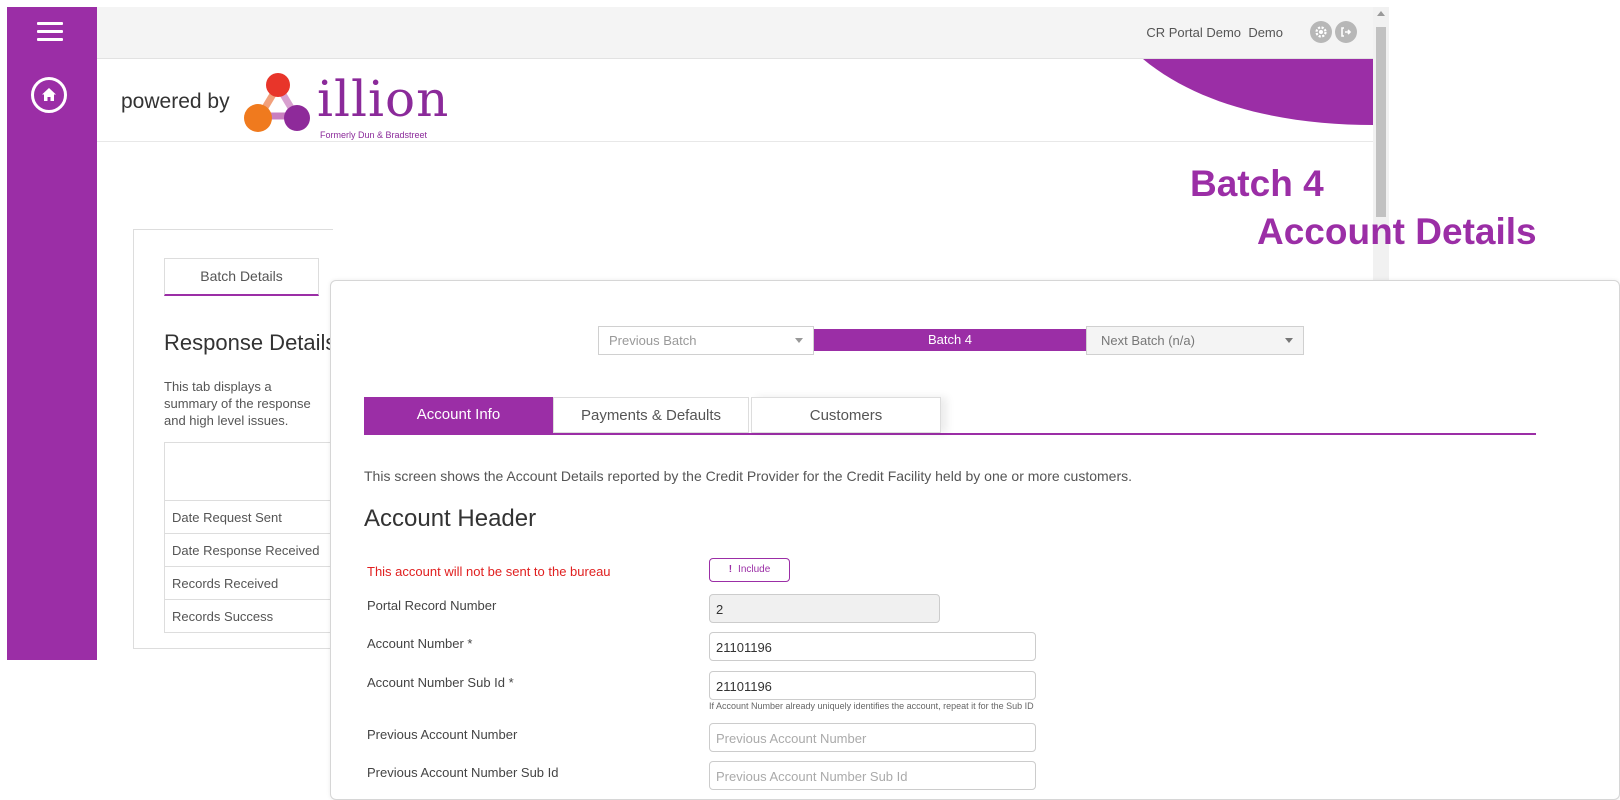 This screenshot has height=800, width=1620. Describe the element at coordinates (383, 99) in the screenshot. I see `illion-wordmark: illion` at that location.